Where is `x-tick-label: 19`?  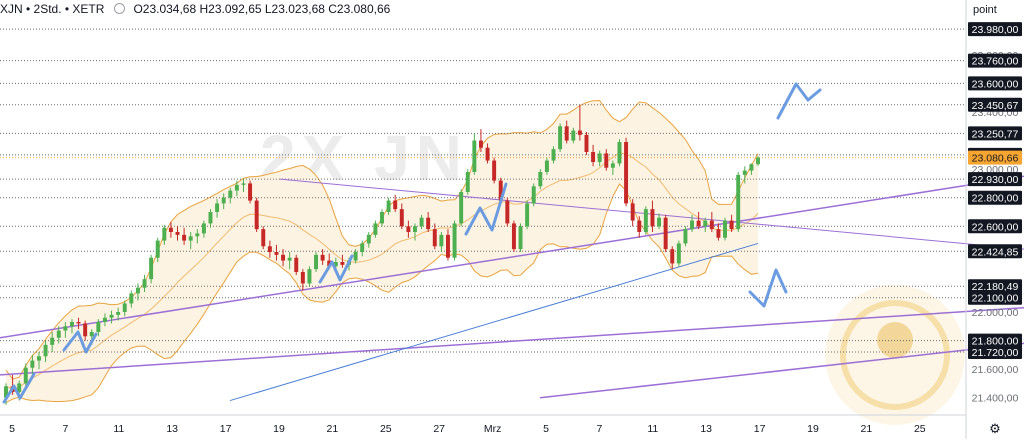 x-tick-label: 19 is located at coordinates (813, 429).